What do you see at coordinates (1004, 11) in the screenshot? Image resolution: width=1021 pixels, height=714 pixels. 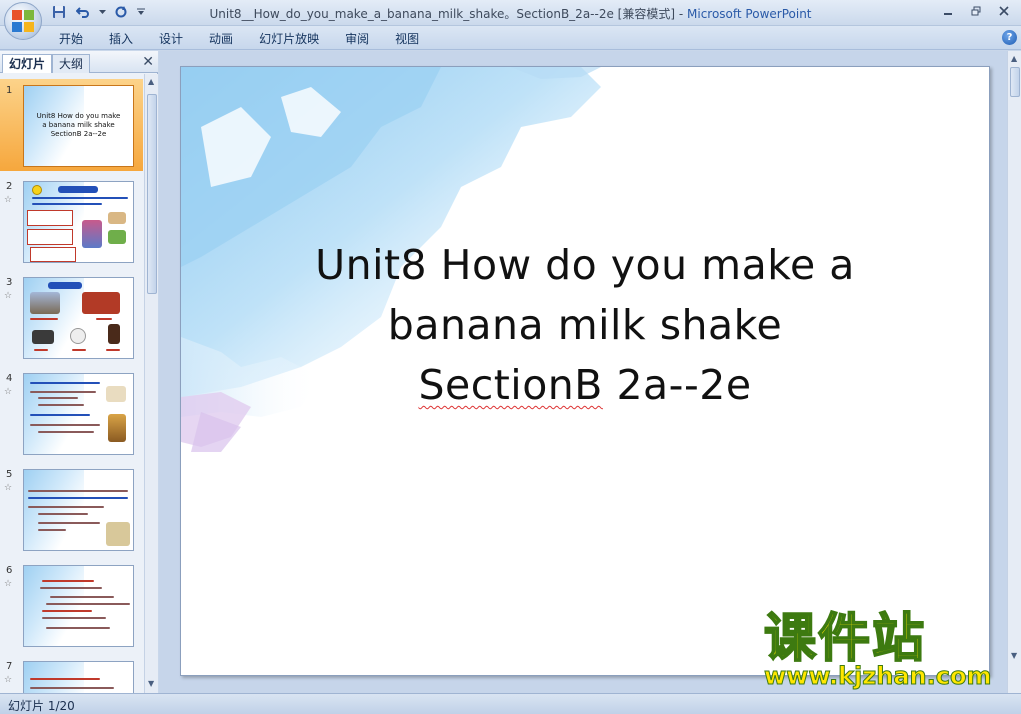 I see `close-icon` at bounding box center [1004, 11].